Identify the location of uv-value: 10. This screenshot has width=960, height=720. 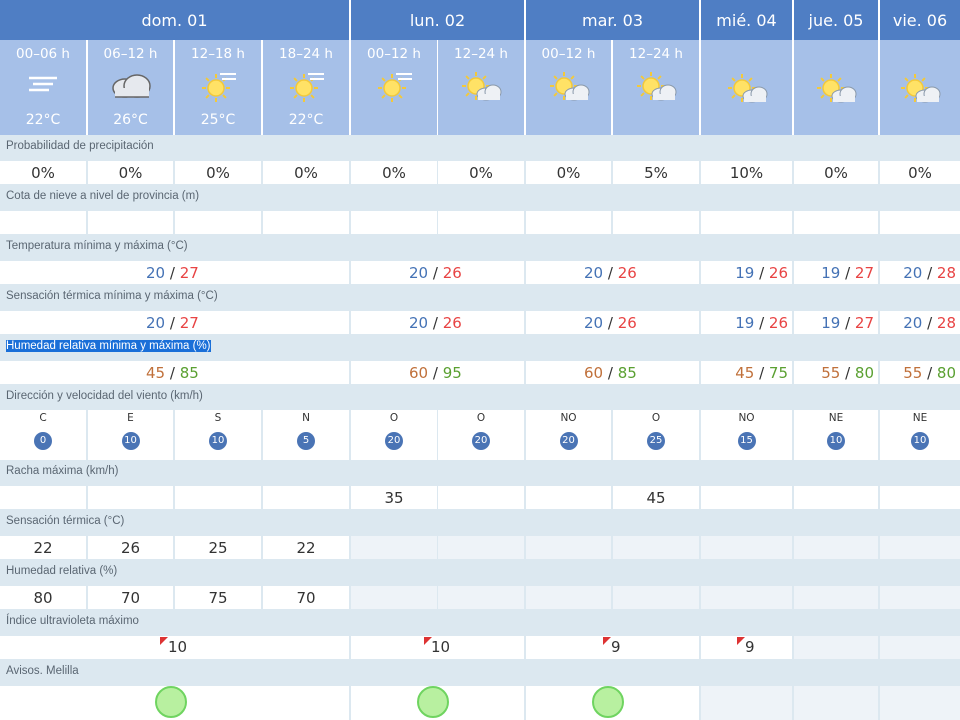
(441, 647).